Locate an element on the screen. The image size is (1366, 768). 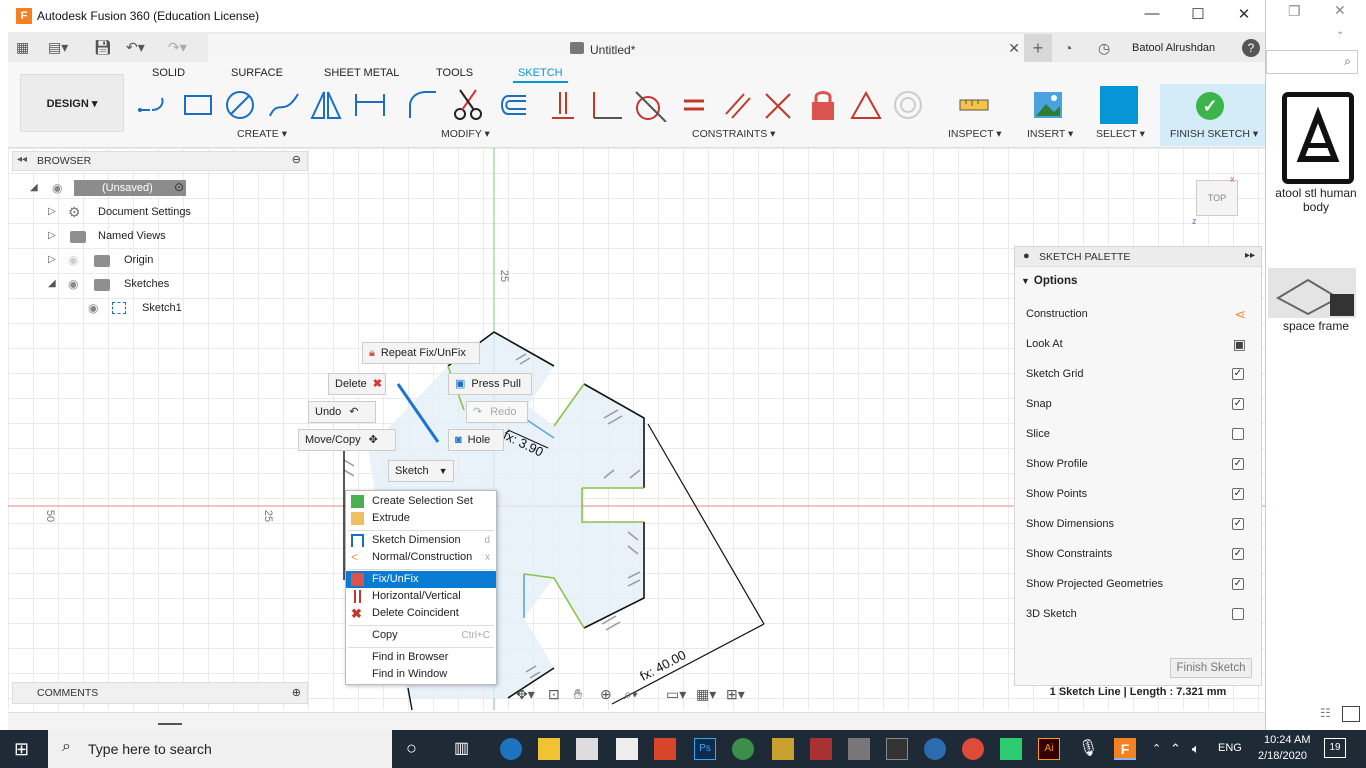
winrar-icon is located at coordinates (821, 749).